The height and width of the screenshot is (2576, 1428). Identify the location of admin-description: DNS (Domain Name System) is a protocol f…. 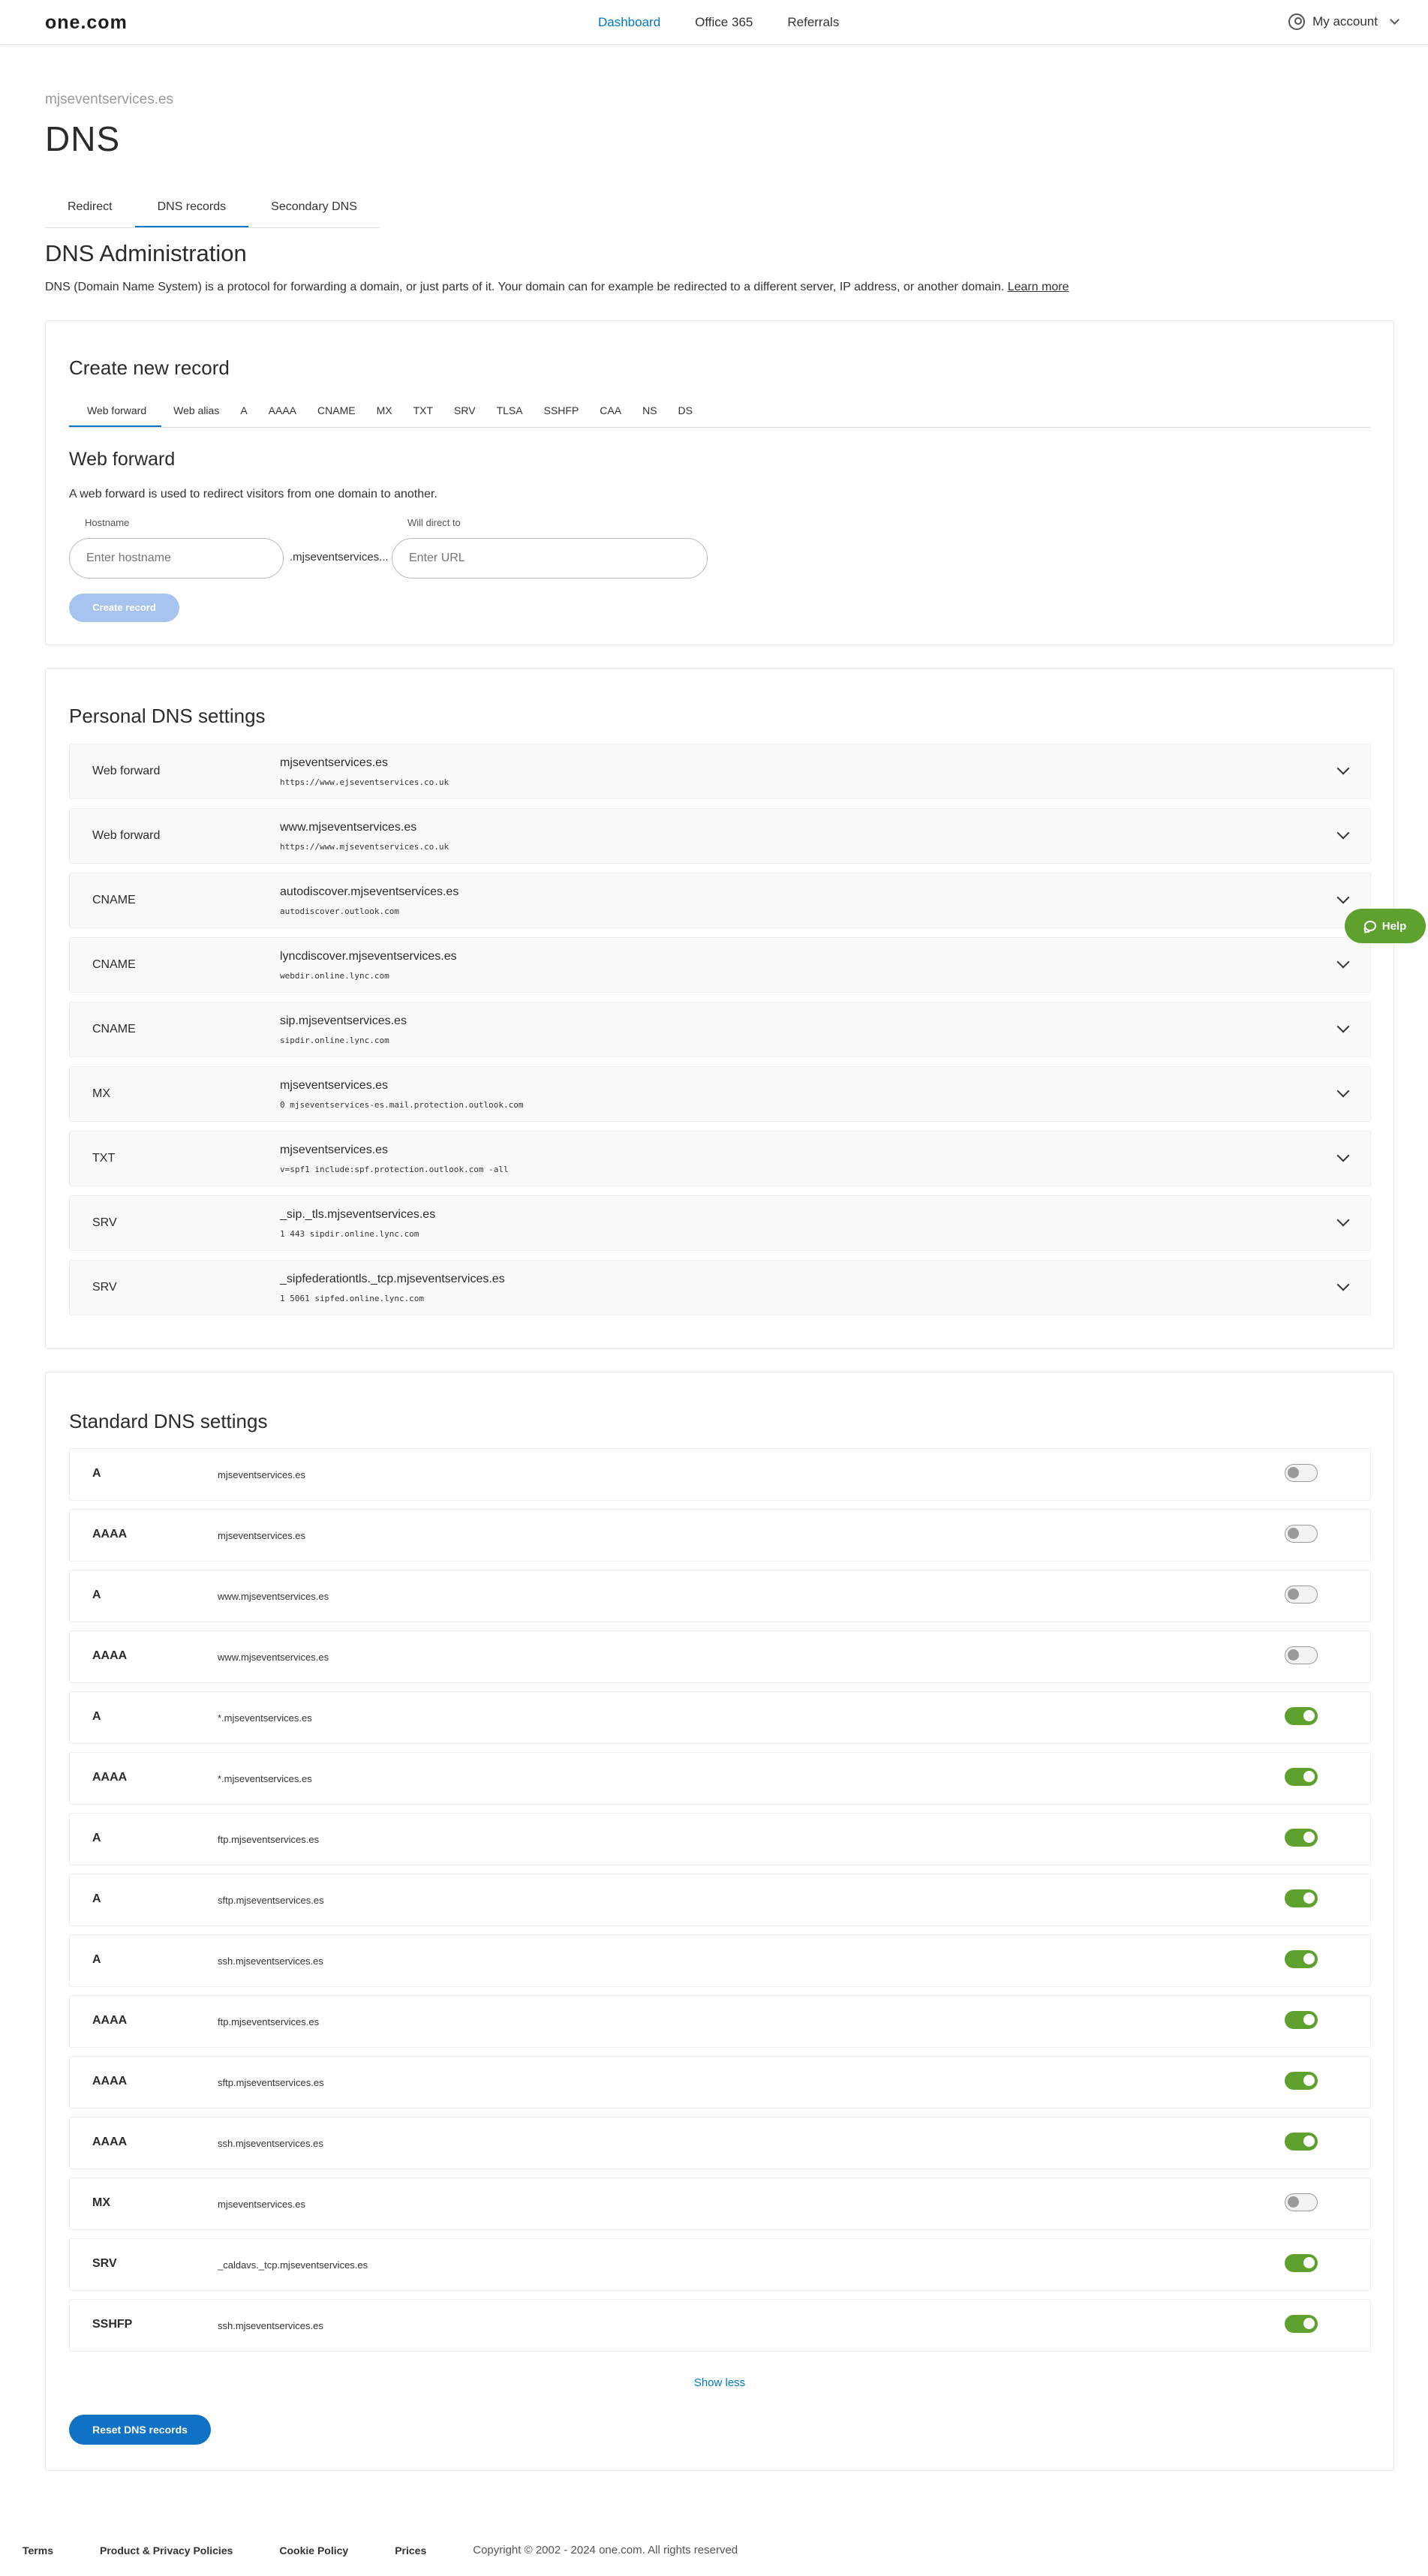
(557, 287).